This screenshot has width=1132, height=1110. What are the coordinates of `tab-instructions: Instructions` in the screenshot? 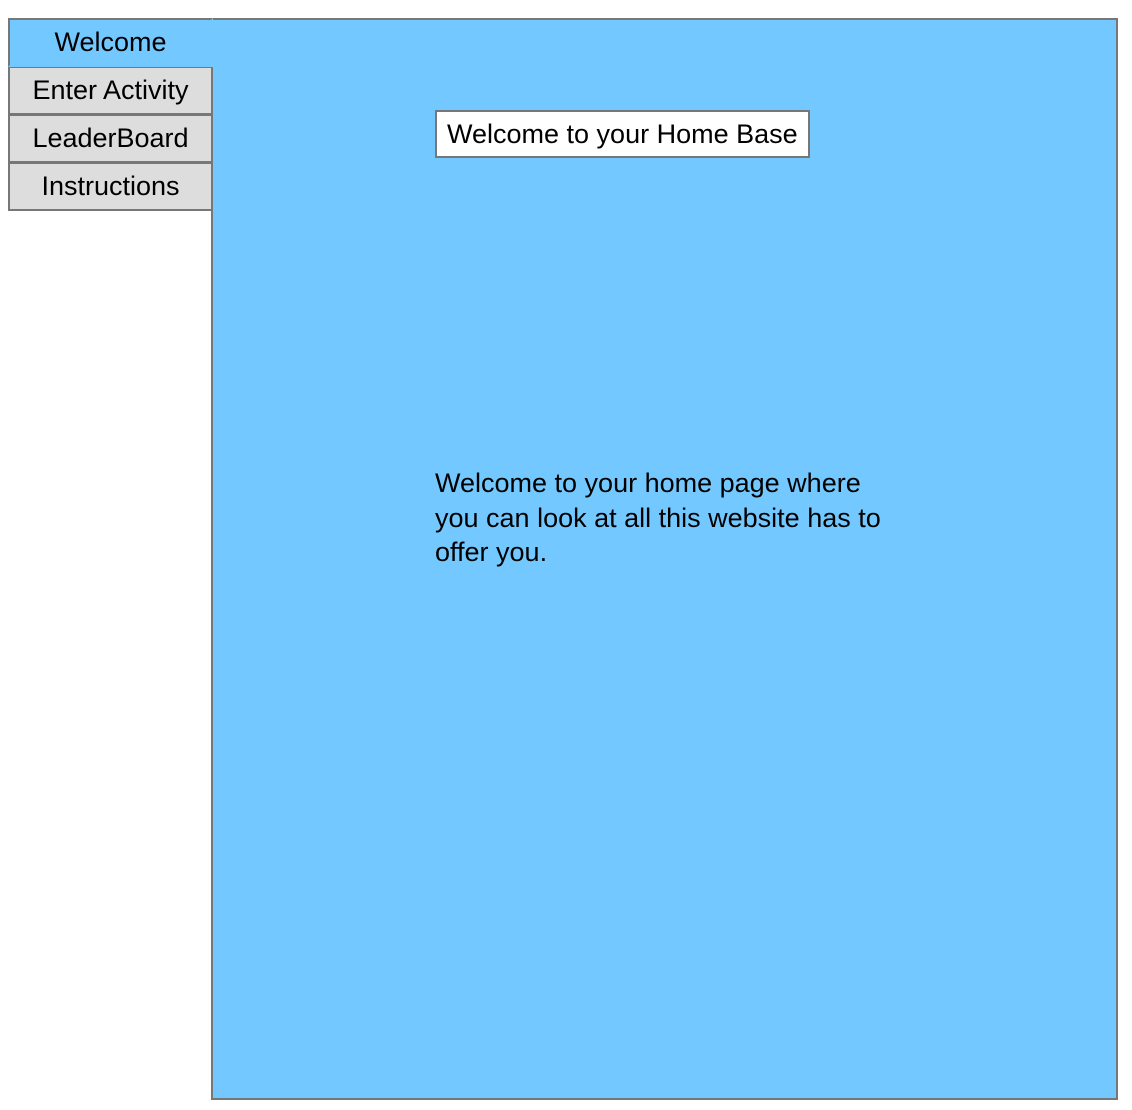 It's located at (110, 186).